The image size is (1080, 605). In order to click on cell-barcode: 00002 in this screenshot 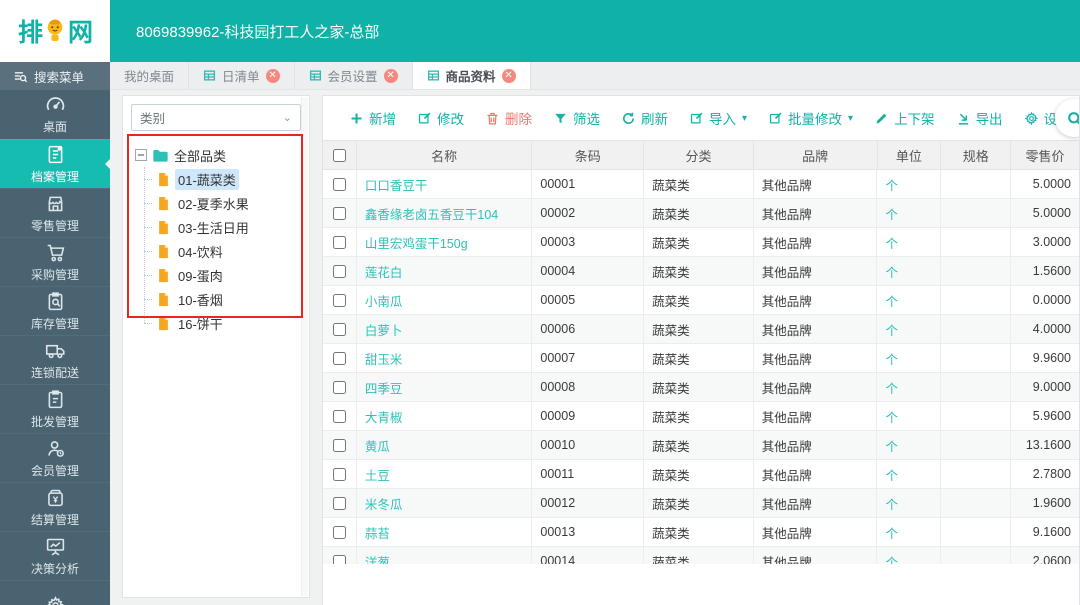, I will do `click(588, 213)`.